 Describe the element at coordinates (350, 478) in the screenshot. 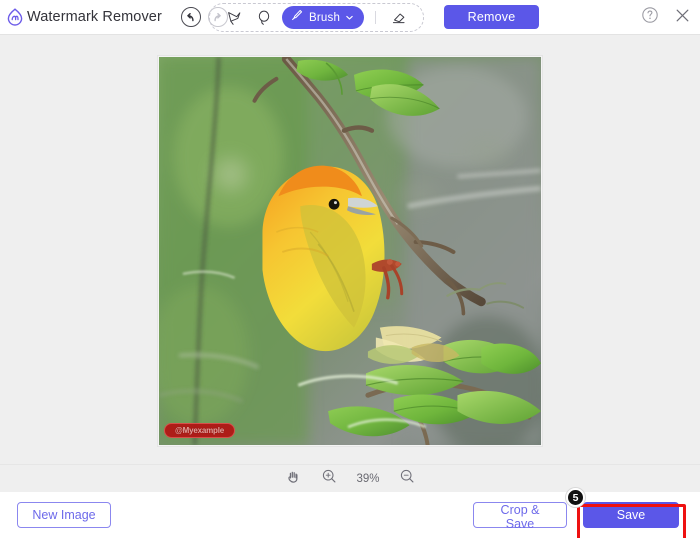

I see `zoom-toolbar: 39%` at that location.